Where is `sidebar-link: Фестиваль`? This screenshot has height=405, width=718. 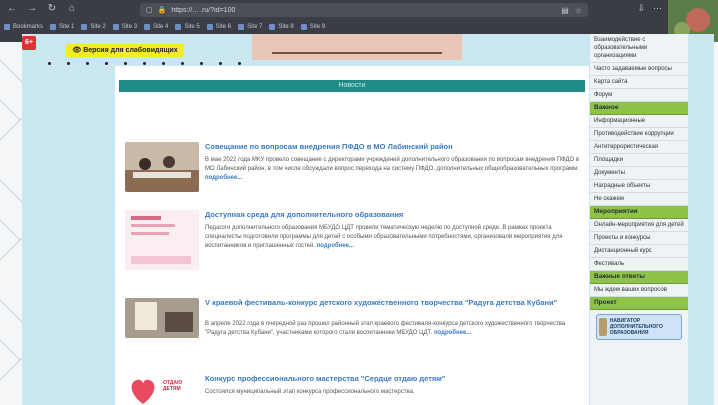 sidebar-link: Фестиваль is located at coordinates (639, 264).